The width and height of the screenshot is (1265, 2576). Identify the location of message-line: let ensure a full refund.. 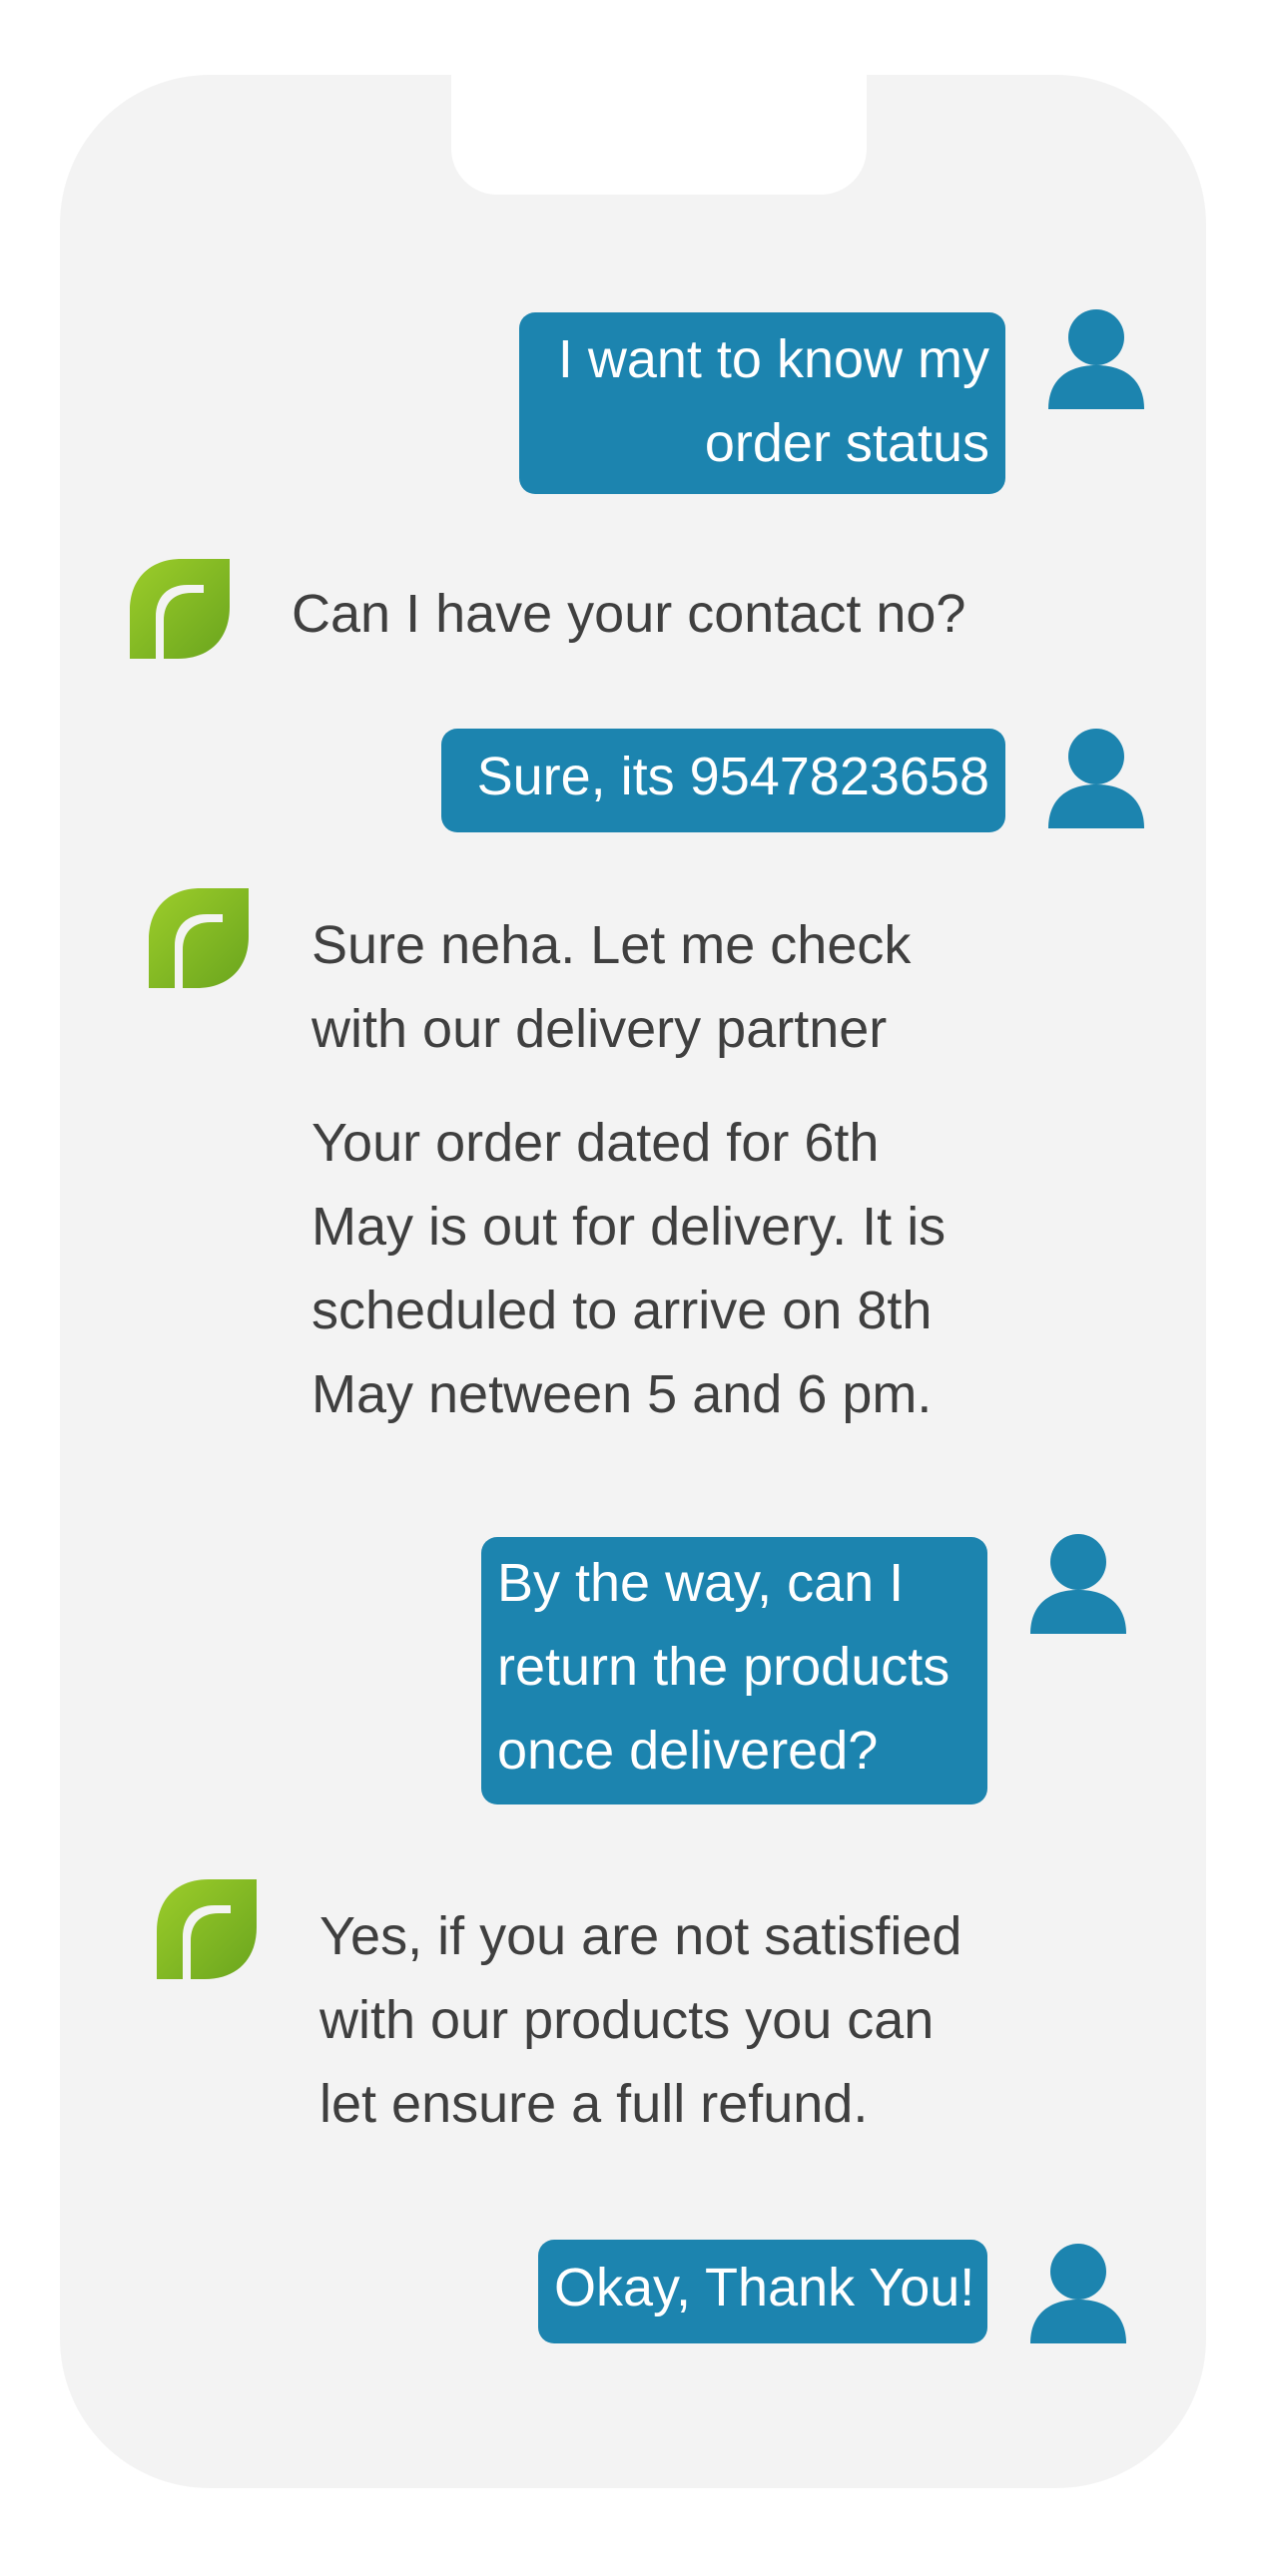
(594, 2104).